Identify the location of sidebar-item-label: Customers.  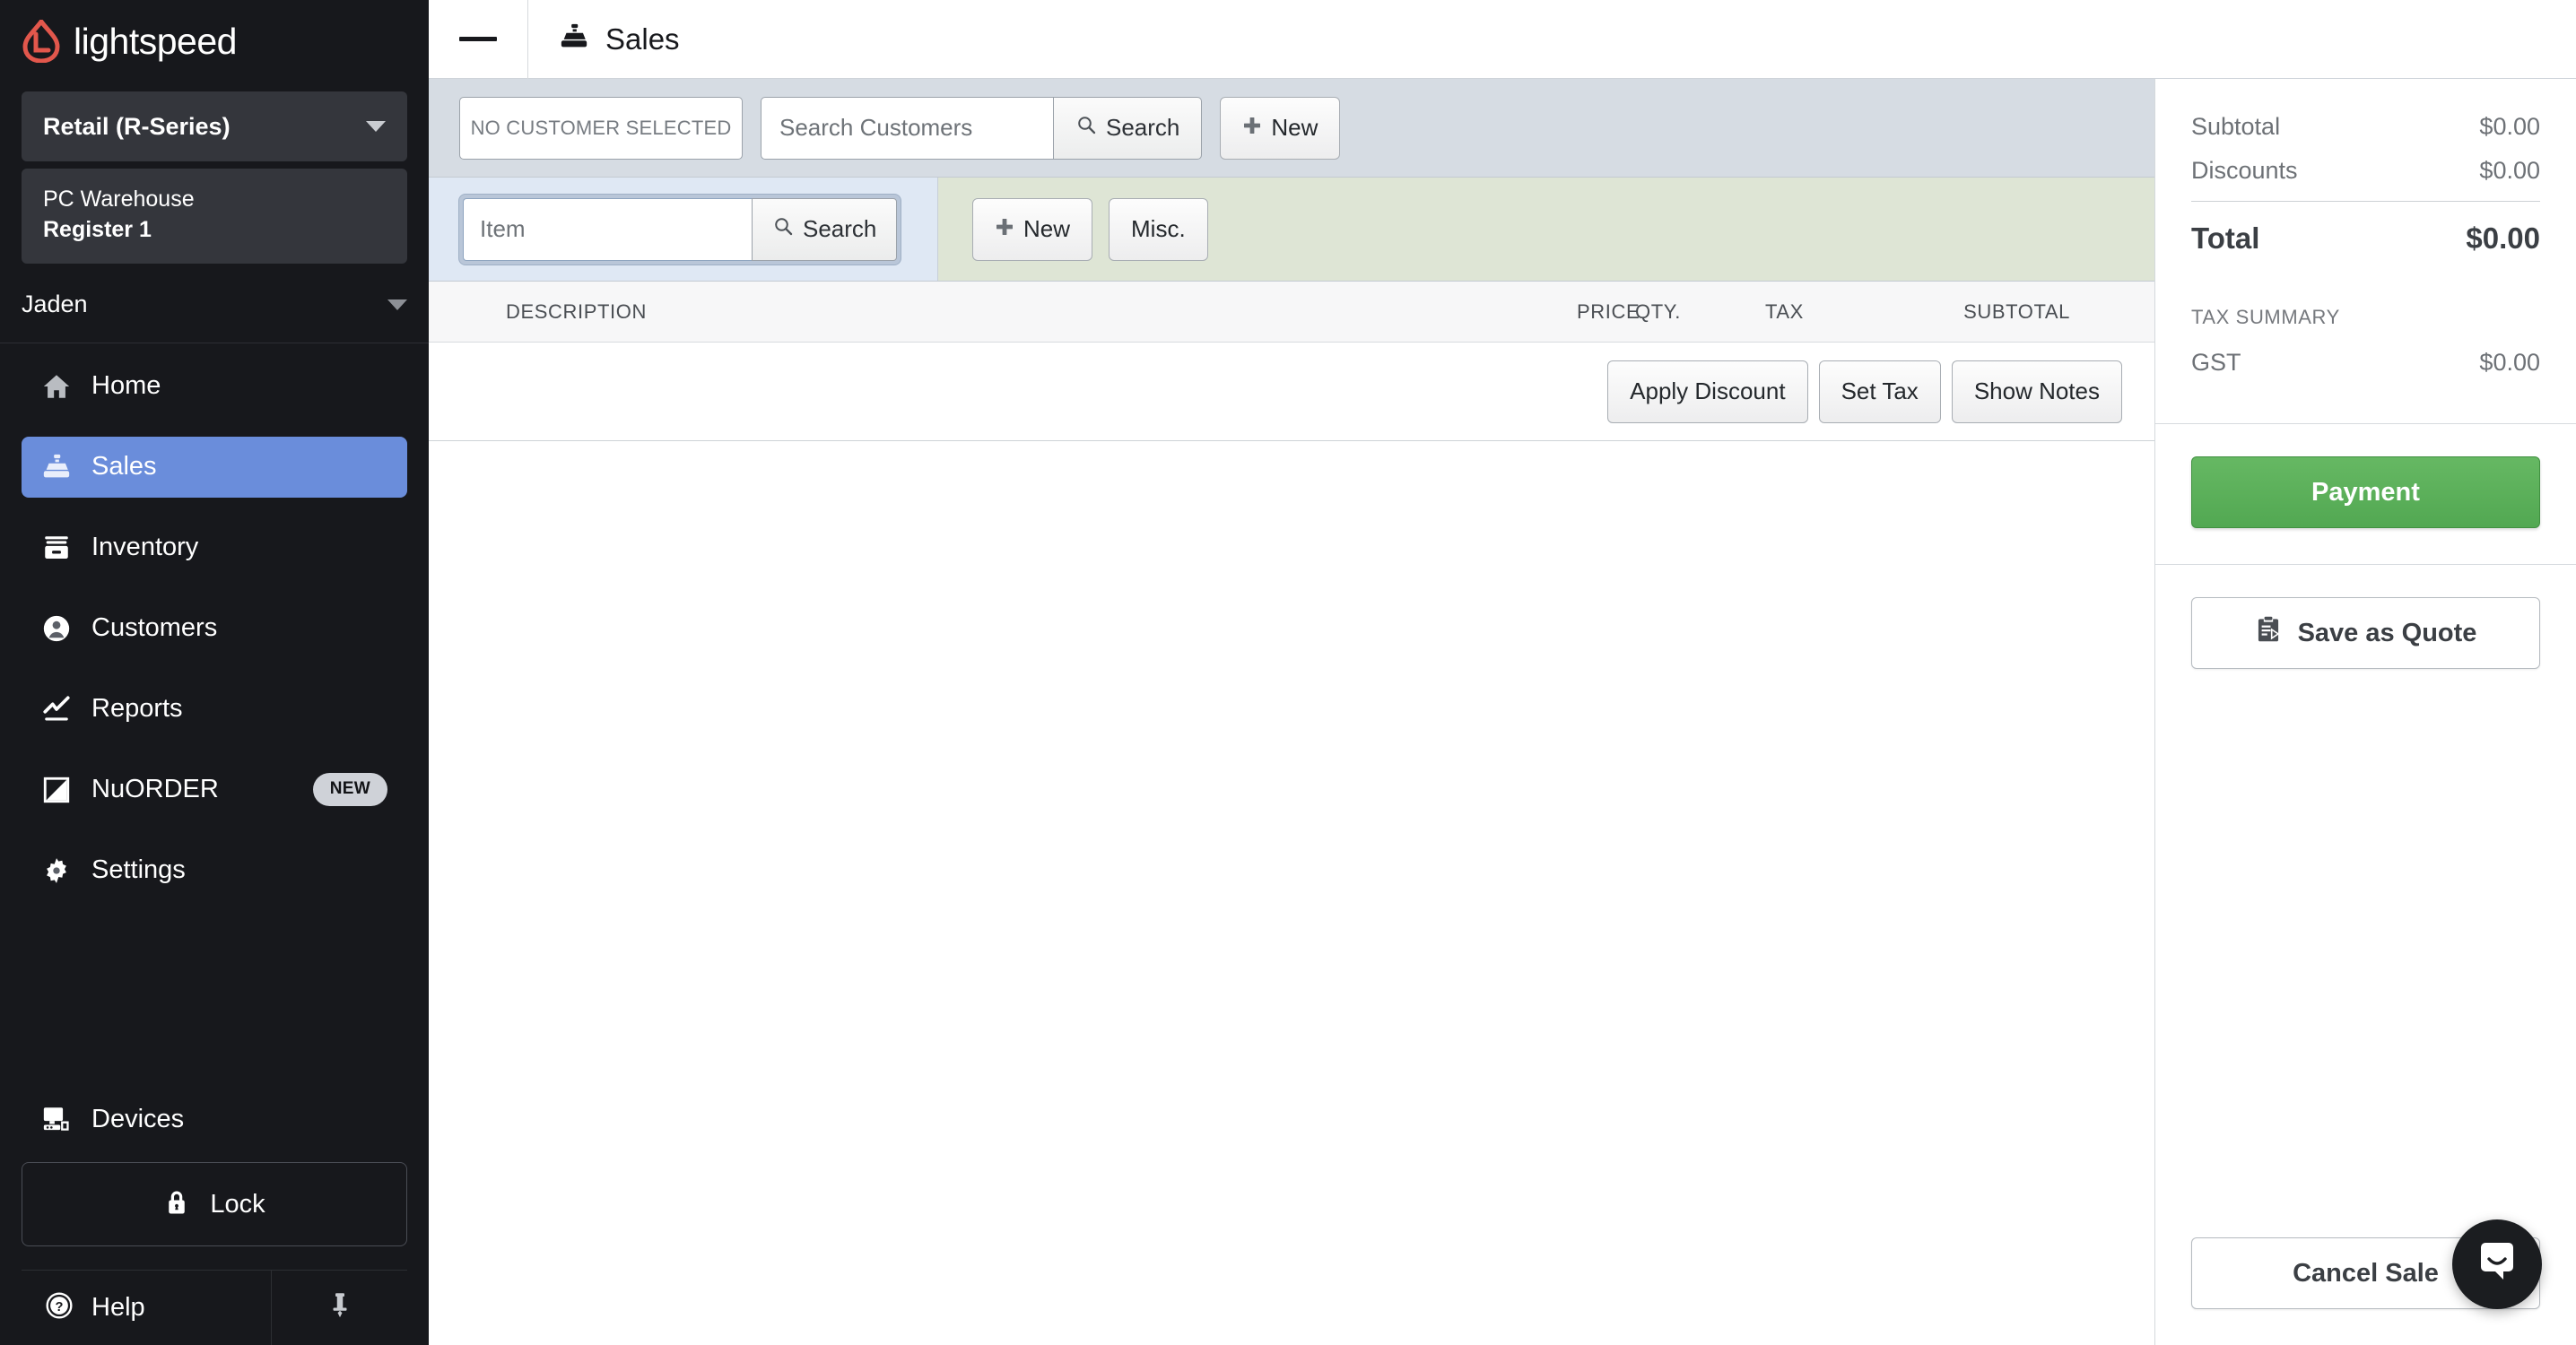
(154, 627).